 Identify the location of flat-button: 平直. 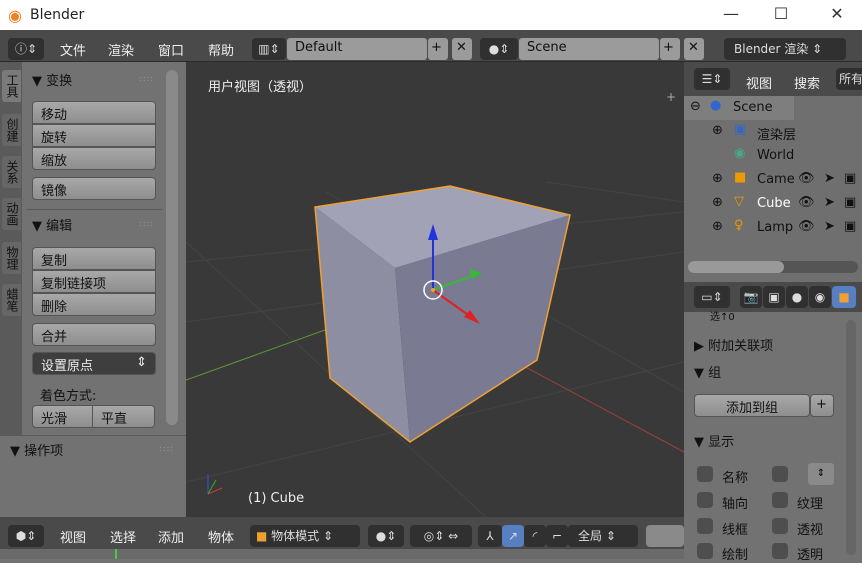
(123, 416).